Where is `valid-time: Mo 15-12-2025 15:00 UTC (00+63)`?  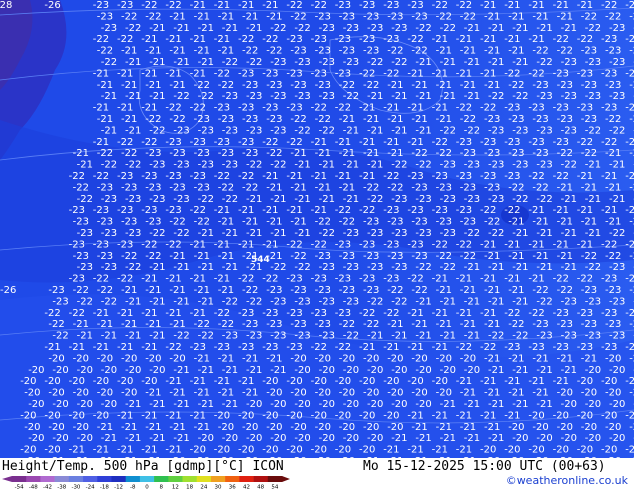 valid-time: Mo 15-12-2025 15:00 UTC (00+63) is located at coordinates (484, 466).